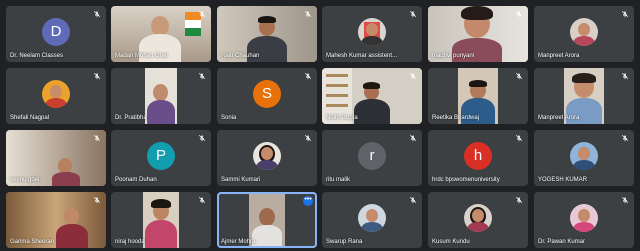 This screenshot has width=640, height=251. I want to click on participant-name: Garima Sheoran, so click(32, 242).